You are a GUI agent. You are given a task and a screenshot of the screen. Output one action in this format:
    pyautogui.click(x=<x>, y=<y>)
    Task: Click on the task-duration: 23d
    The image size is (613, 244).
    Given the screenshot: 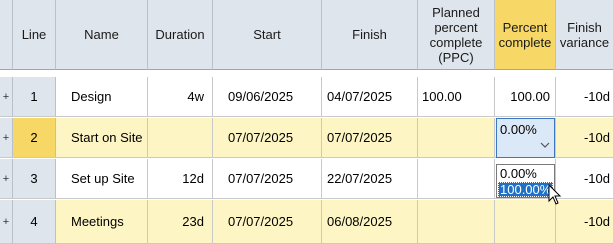 What is the action you would take?
    pyautogui.click(x=180, y=222)
    